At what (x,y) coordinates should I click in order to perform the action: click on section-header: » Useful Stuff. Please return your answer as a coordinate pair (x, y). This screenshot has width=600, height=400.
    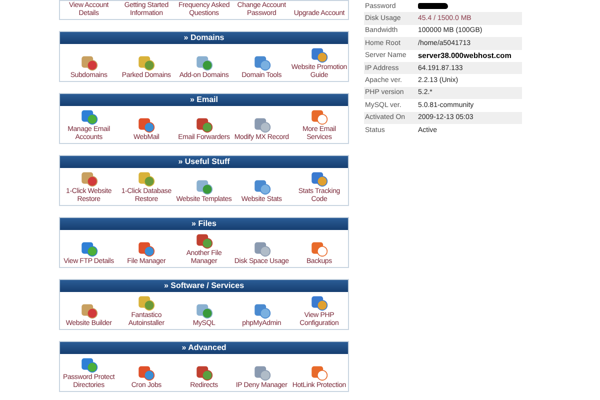
    Looking at the image, I should click on (204, 162).